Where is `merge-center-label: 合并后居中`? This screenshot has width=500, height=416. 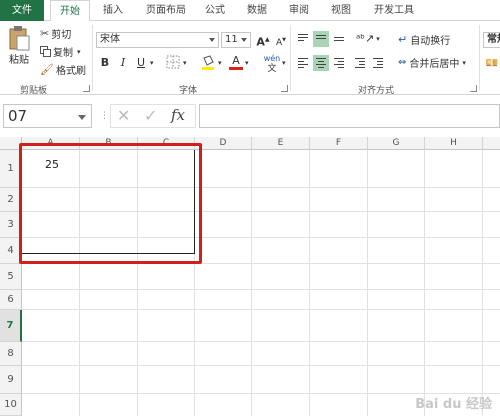
merge-center-label: 合并后居中 is located at coordinates (434, 64).